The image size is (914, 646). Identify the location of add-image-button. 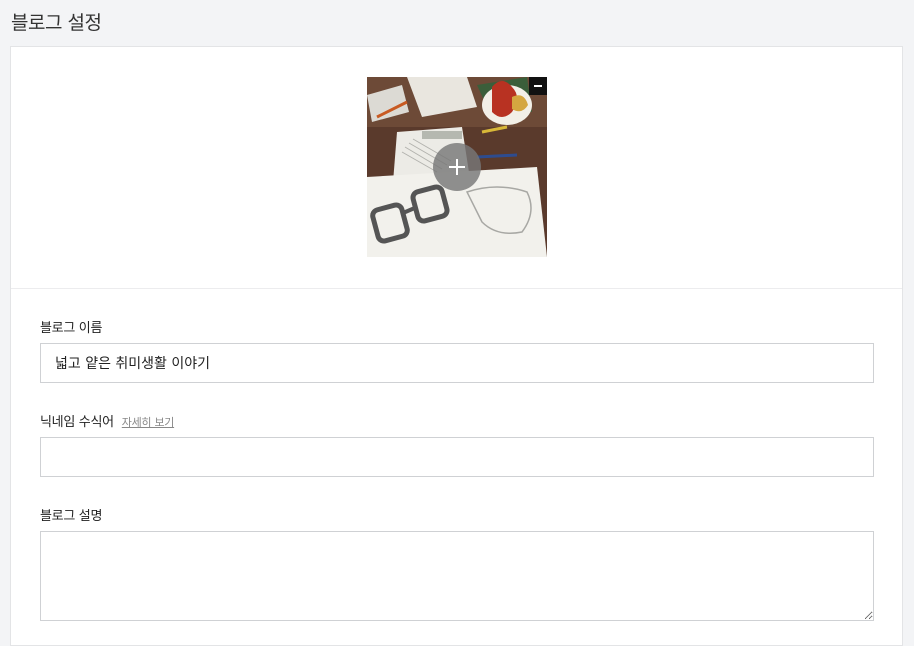
(457, 167).